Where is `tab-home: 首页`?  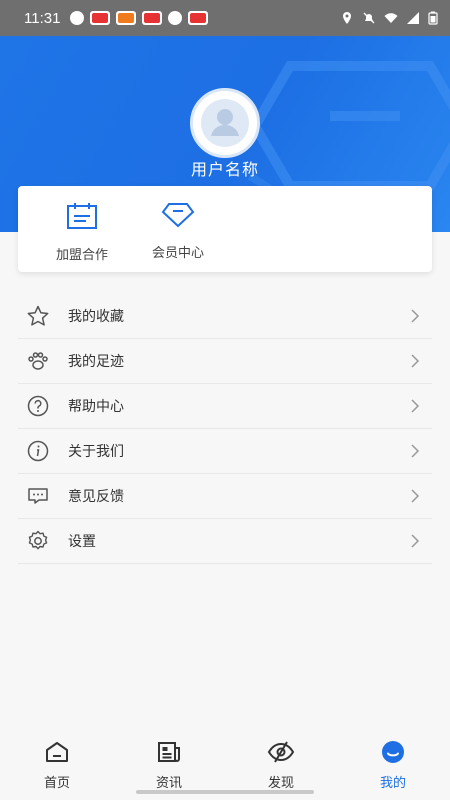
tab-home: 首页 is located at coordinates (57, 765).